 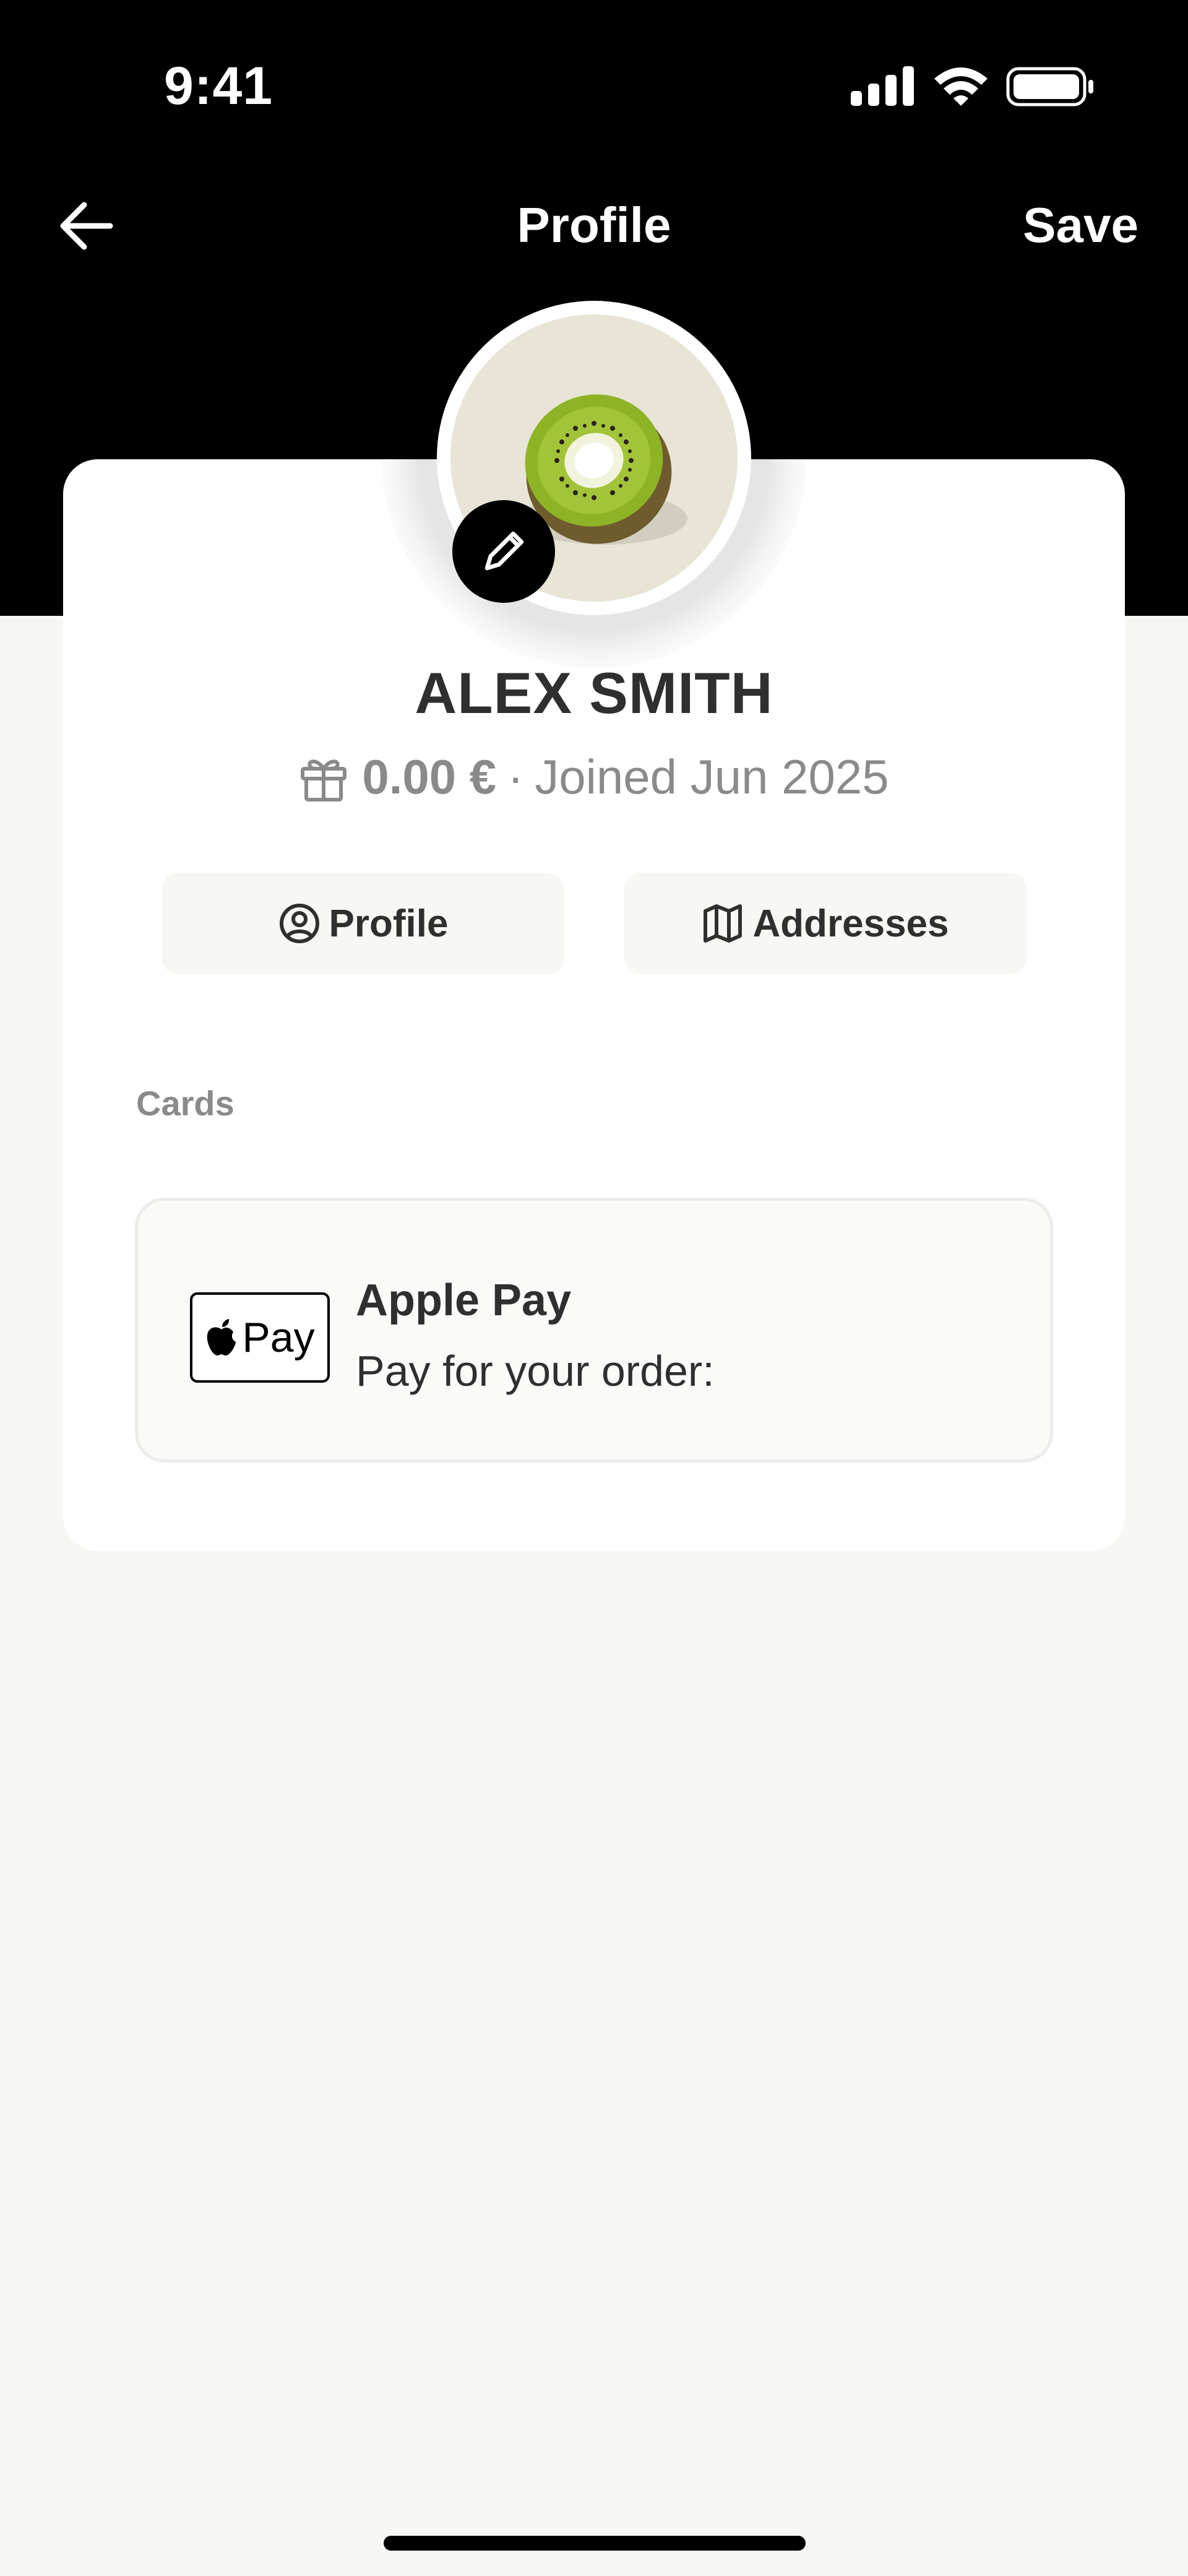 I want to click on pencil-icon, so click(x=504, y=551).